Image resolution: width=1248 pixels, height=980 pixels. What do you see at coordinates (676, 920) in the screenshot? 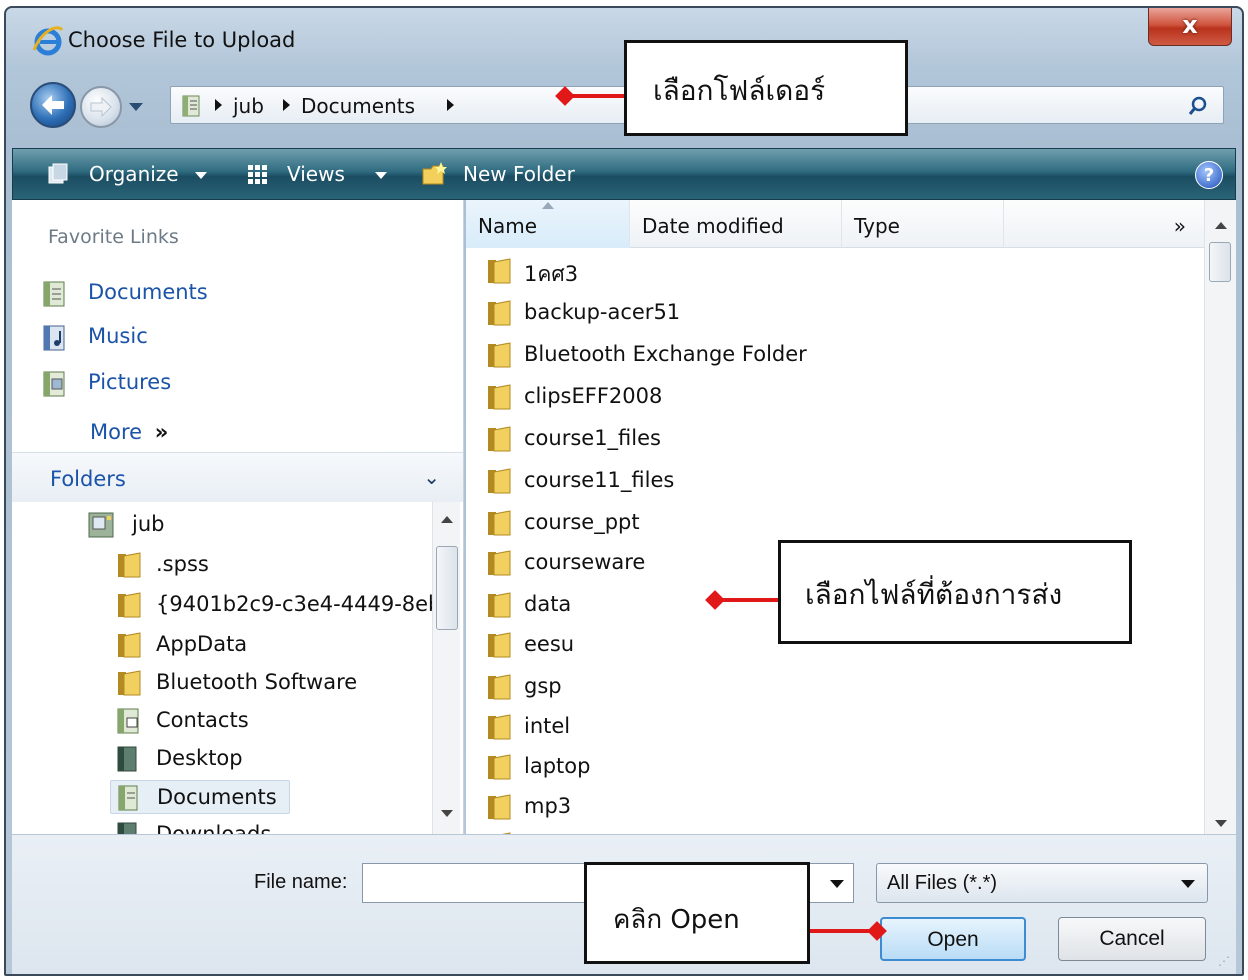
I see `annotation-text: คลิก Open` at bounding box center [676, 920].